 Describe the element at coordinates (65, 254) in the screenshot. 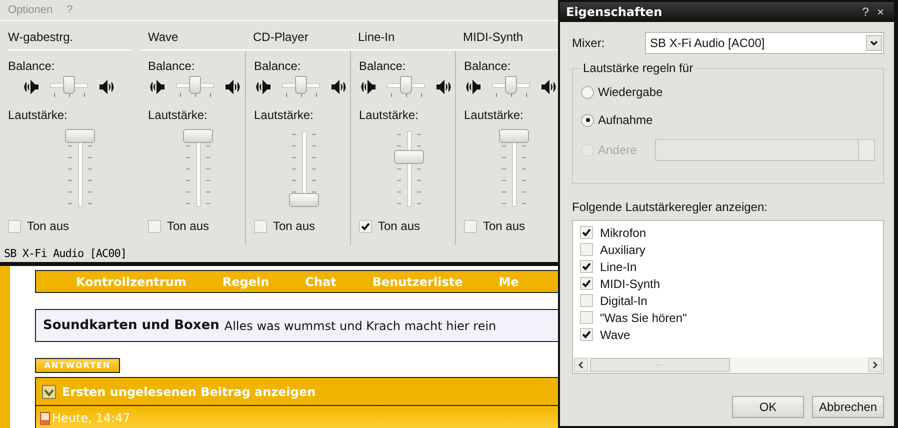

I see `status-text: SB X-Fi Audio [AC00]` at that location.